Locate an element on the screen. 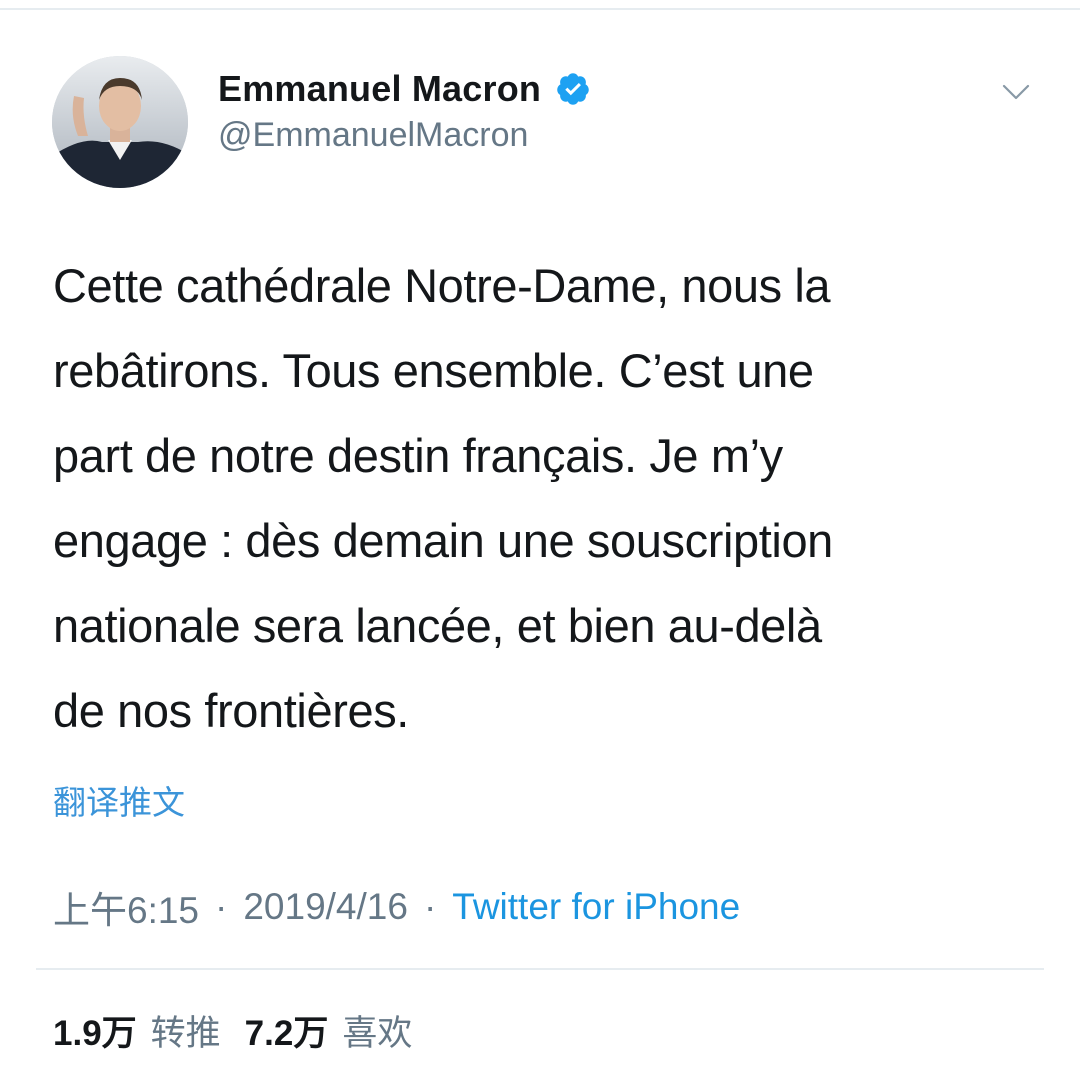  name-row: Emmanuel Macron is located at coordinates (404, 89).